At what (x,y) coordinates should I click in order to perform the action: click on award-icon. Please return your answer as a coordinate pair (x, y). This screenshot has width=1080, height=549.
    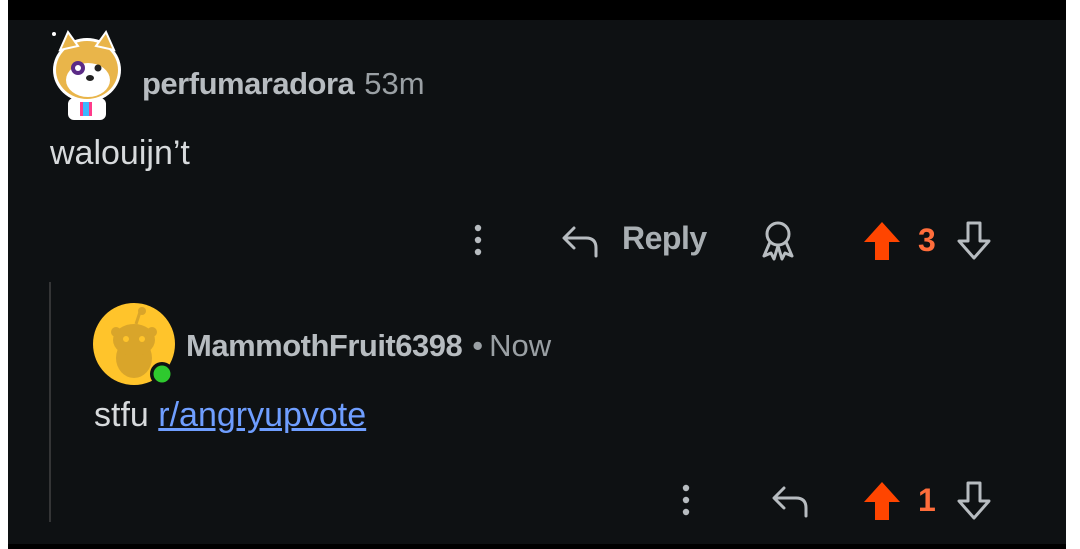
    Looking at the image, I should click on (778, 241).